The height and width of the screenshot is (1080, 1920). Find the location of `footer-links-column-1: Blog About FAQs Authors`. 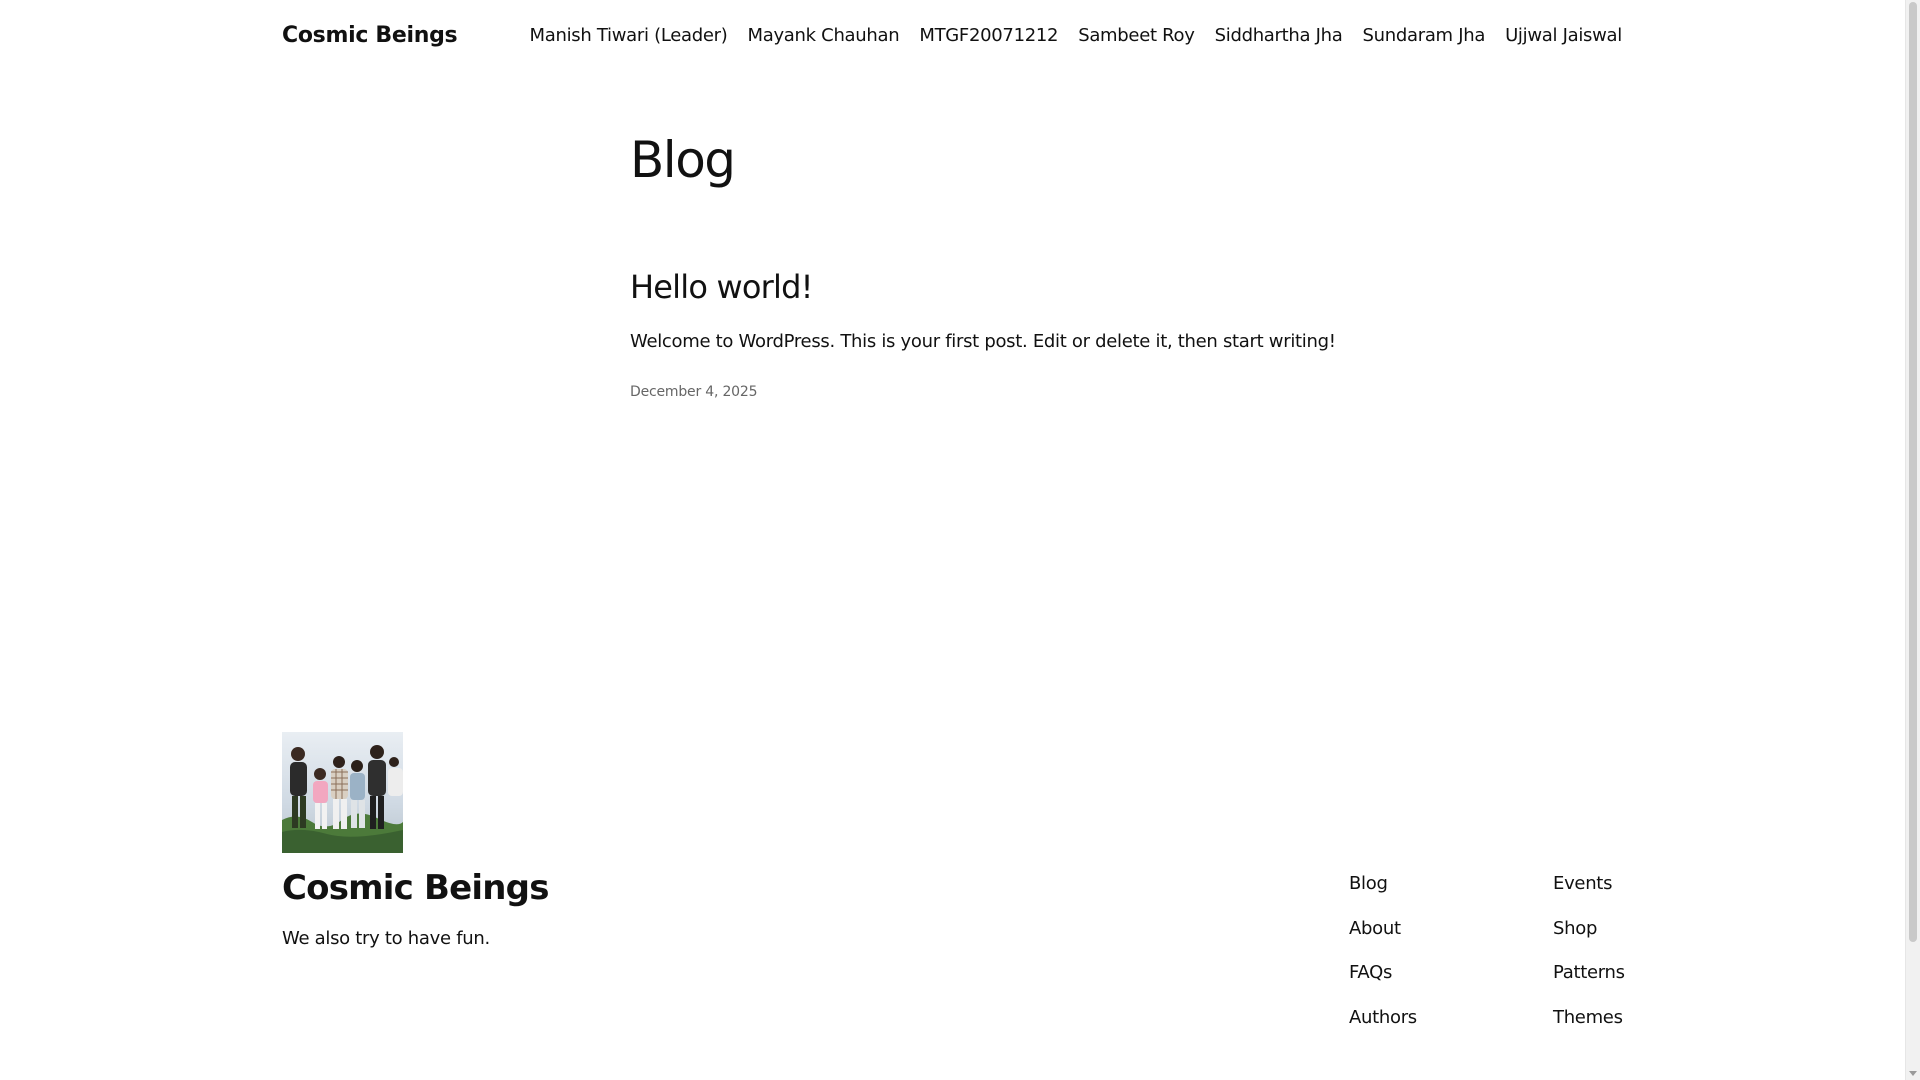

footer-links-column-1: Blog About FAQs Authors is located at coordinates (1383, 951).